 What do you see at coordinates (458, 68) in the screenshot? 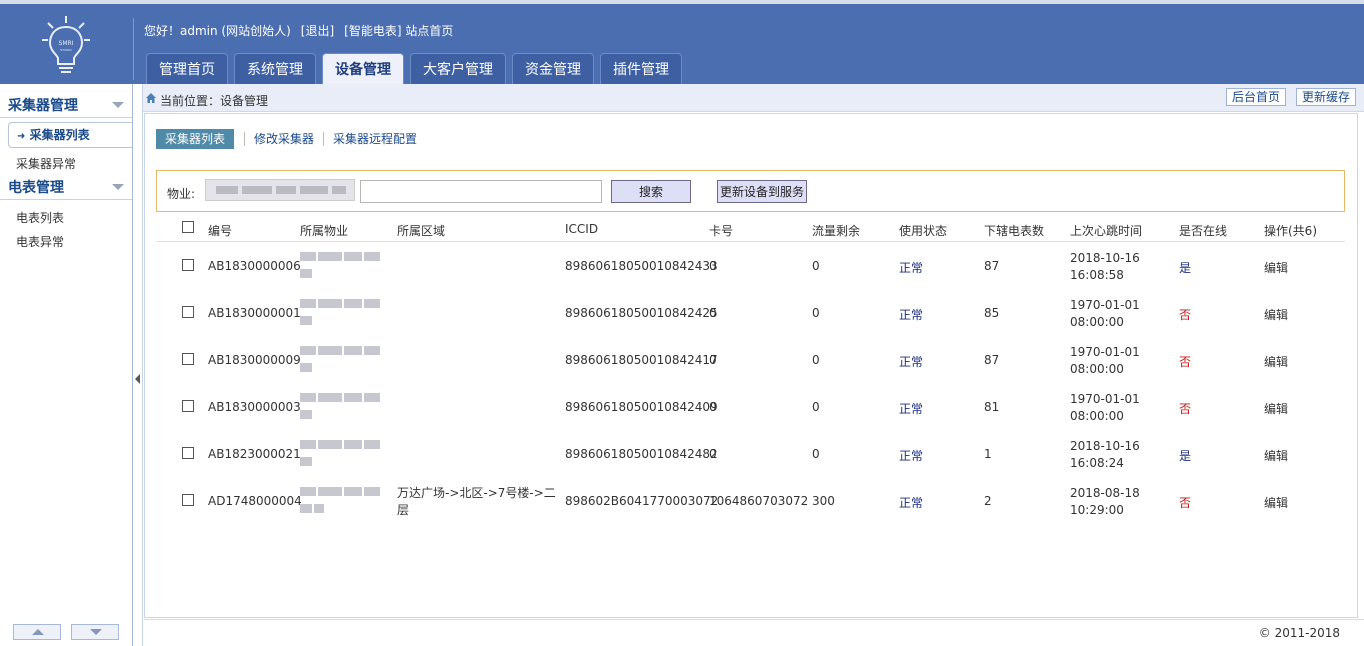
I see `tab-key-accounts: 大客户管理` at bounding box center [458, 68].